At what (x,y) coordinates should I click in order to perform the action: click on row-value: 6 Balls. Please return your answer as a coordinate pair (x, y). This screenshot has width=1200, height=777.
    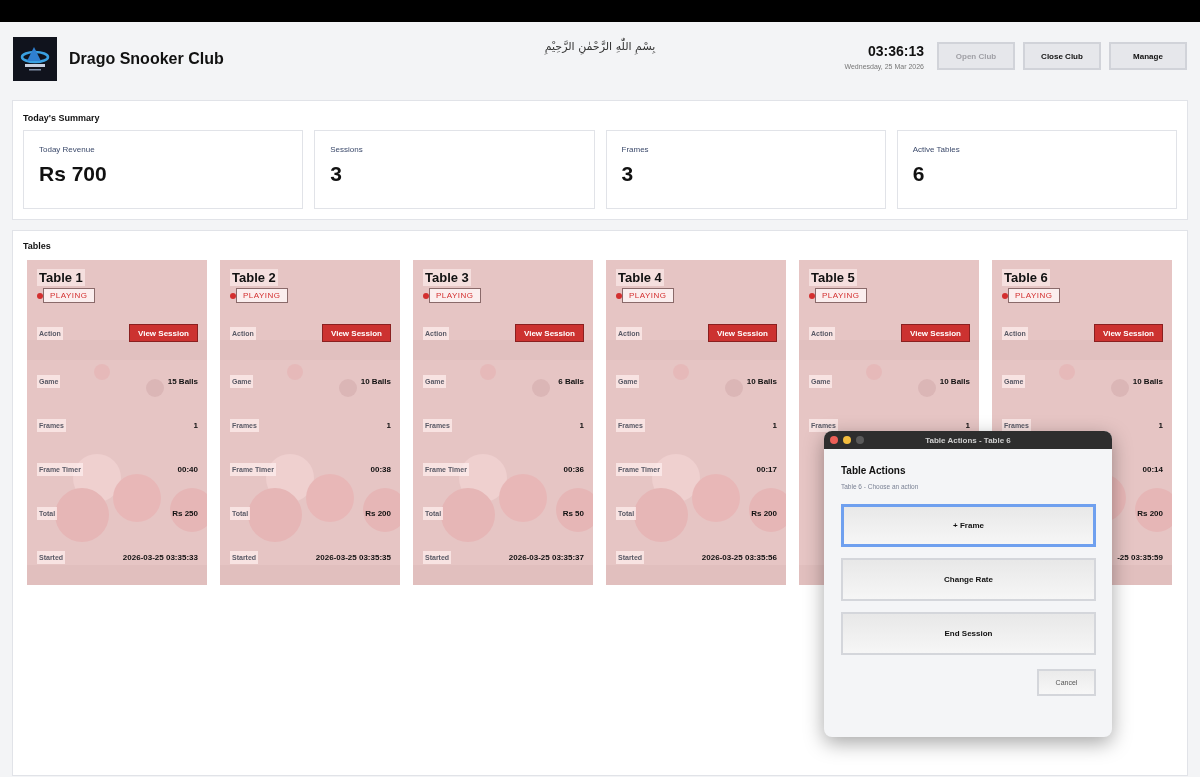
    Looking at the image, I should click on (571, 381).